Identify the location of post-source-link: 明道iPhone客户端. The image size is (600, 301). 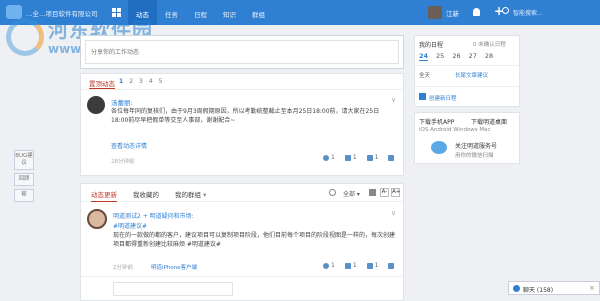
(174, 267).